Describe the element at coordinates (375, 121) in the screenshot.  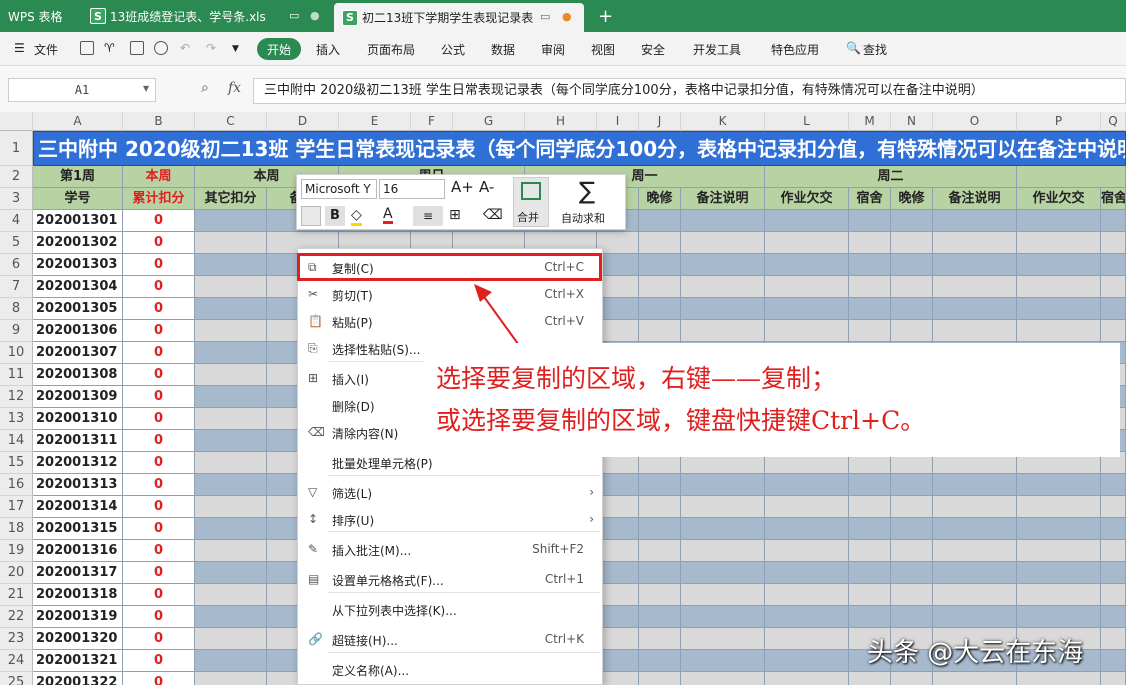
I see `column-header-E: E` at that location.